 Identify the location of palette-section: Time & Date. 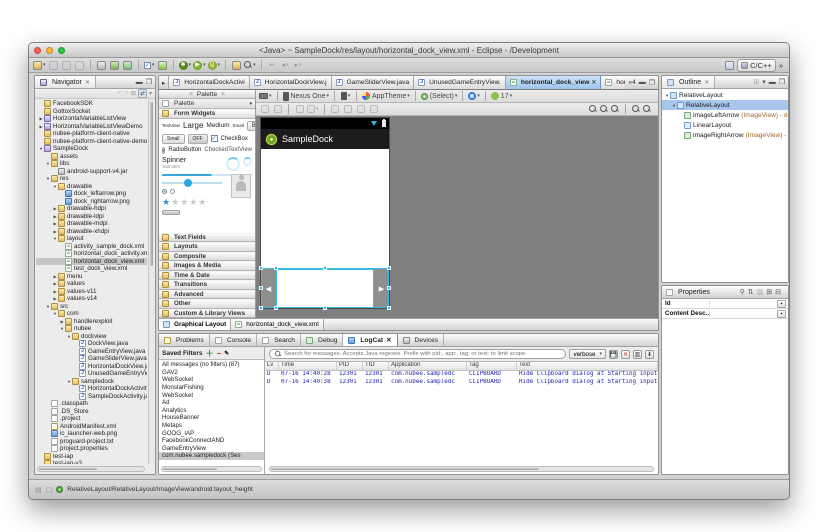
(207, 275).